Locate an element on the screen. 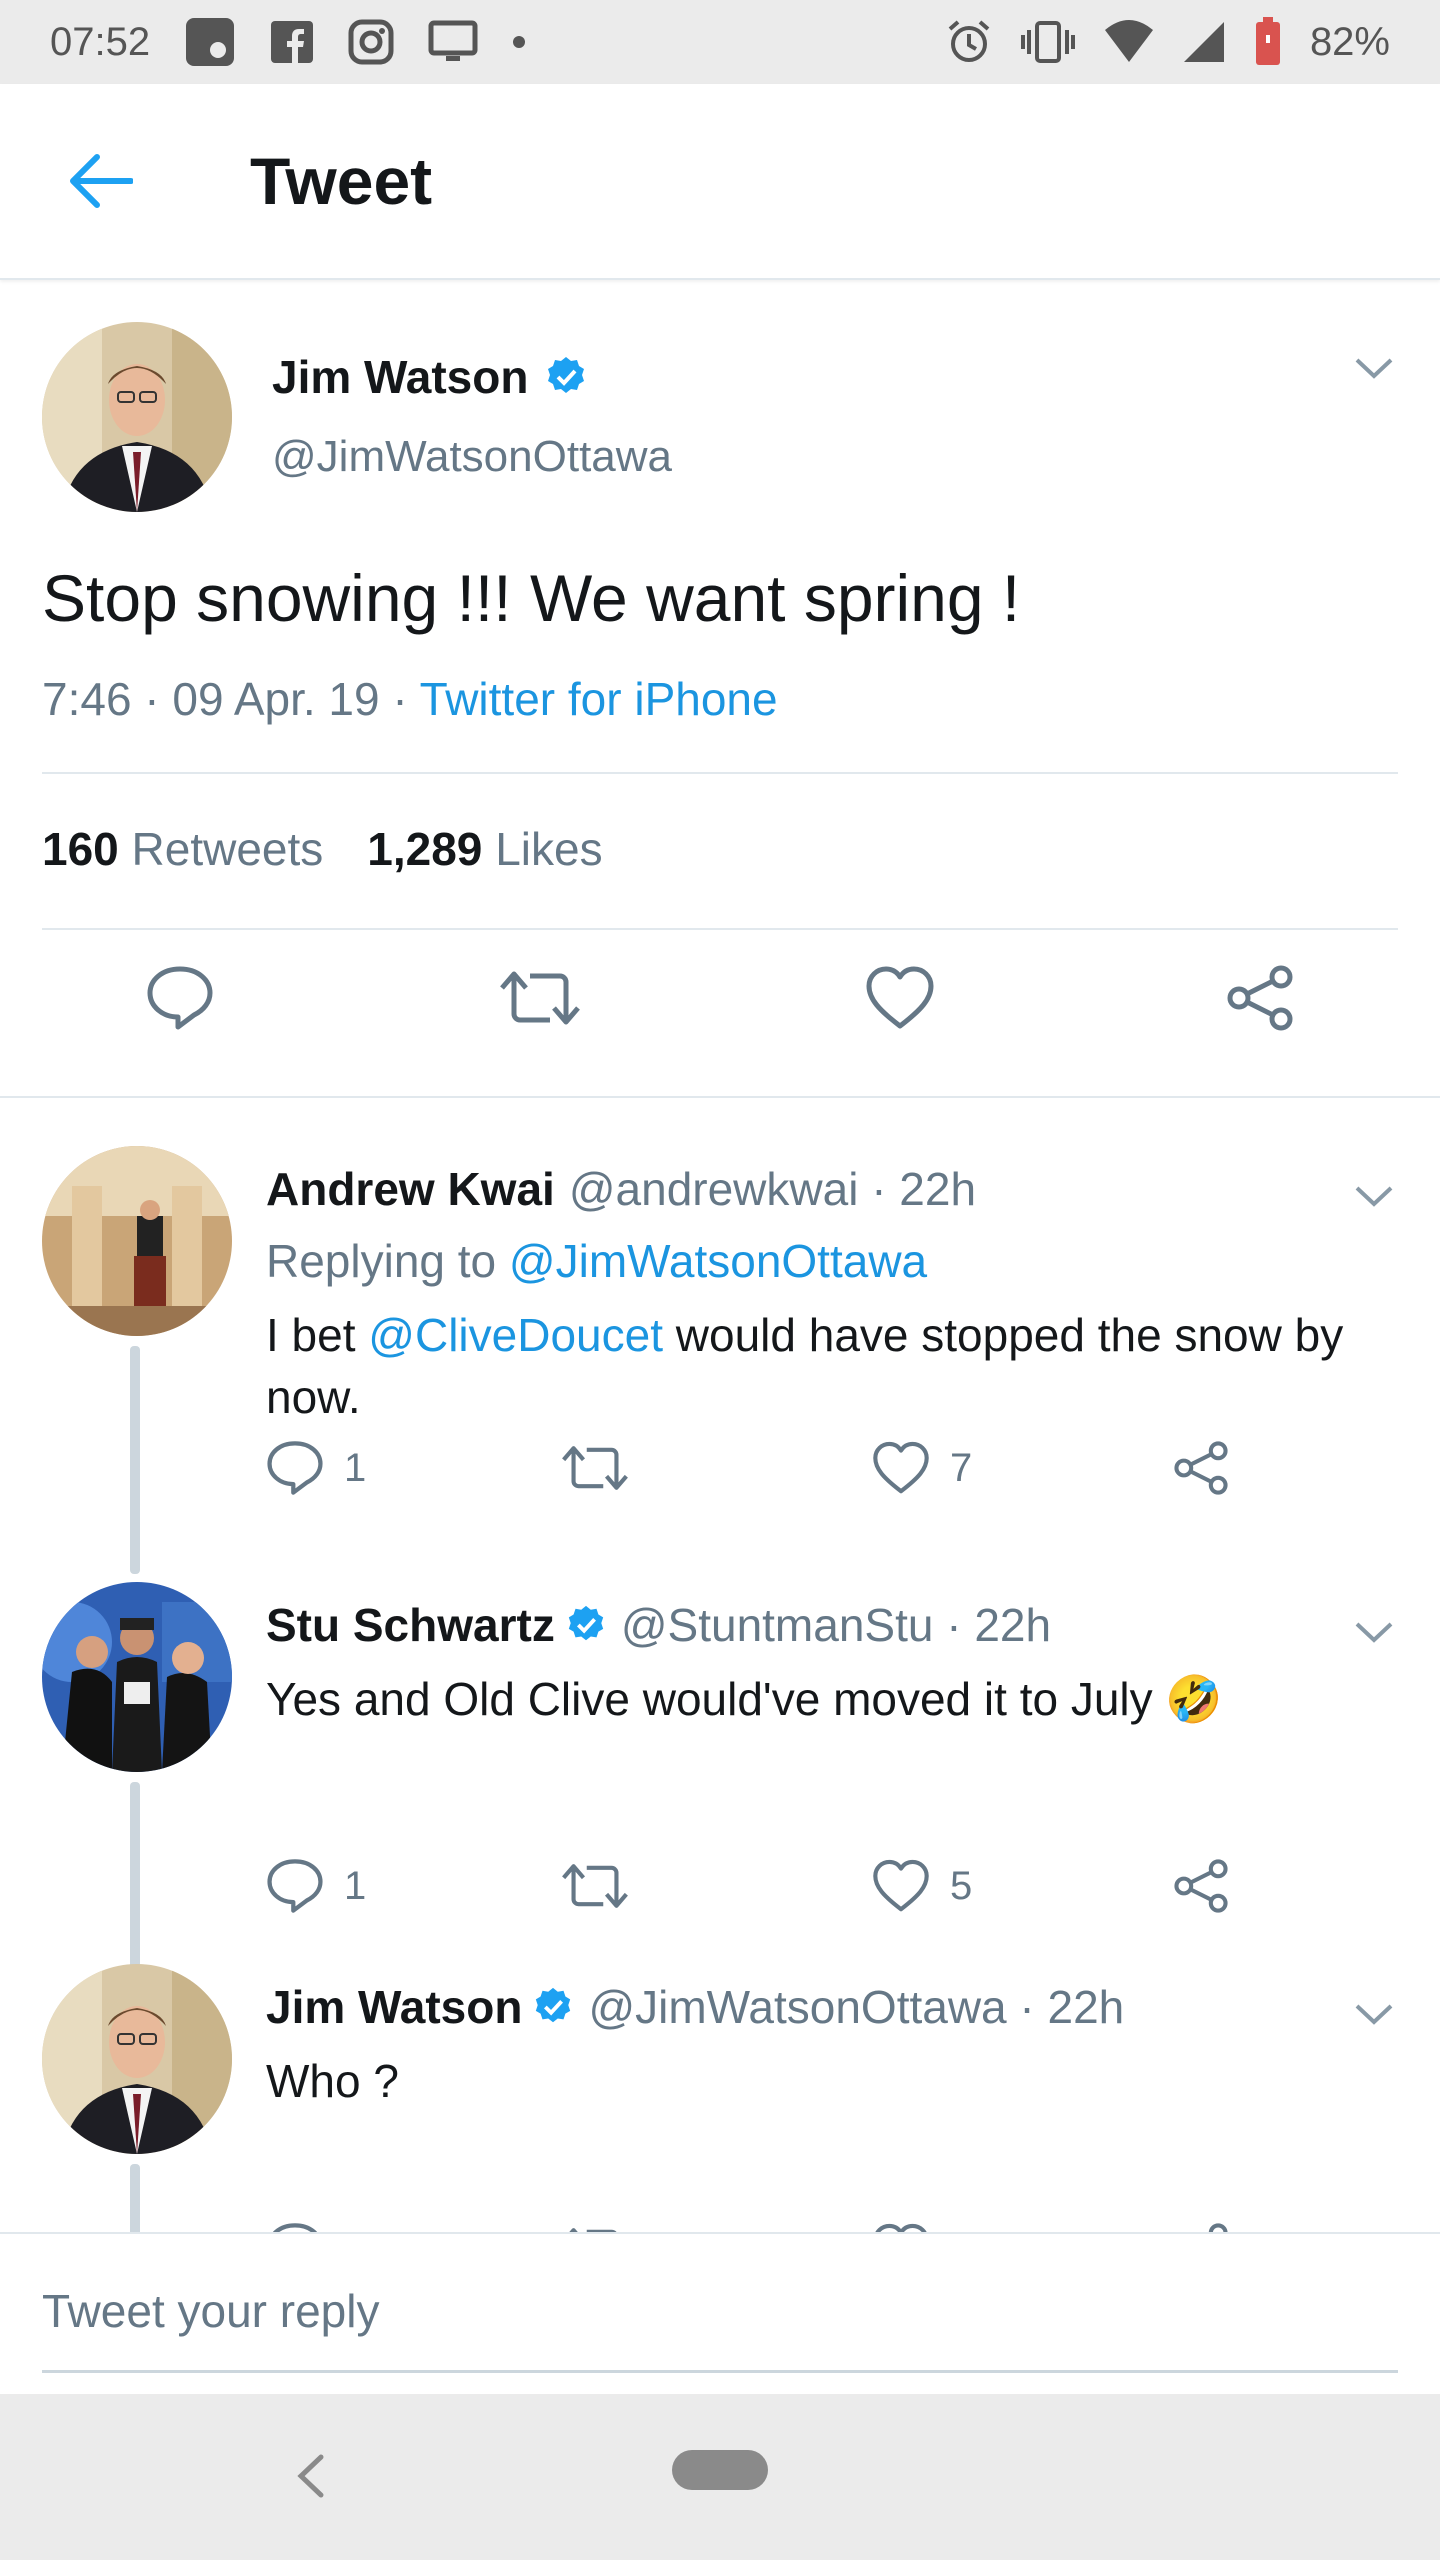 This screenshot has width=1440, height=2560. author-handle: @JimWatsonOttawa is located at coordinates (472, 457).